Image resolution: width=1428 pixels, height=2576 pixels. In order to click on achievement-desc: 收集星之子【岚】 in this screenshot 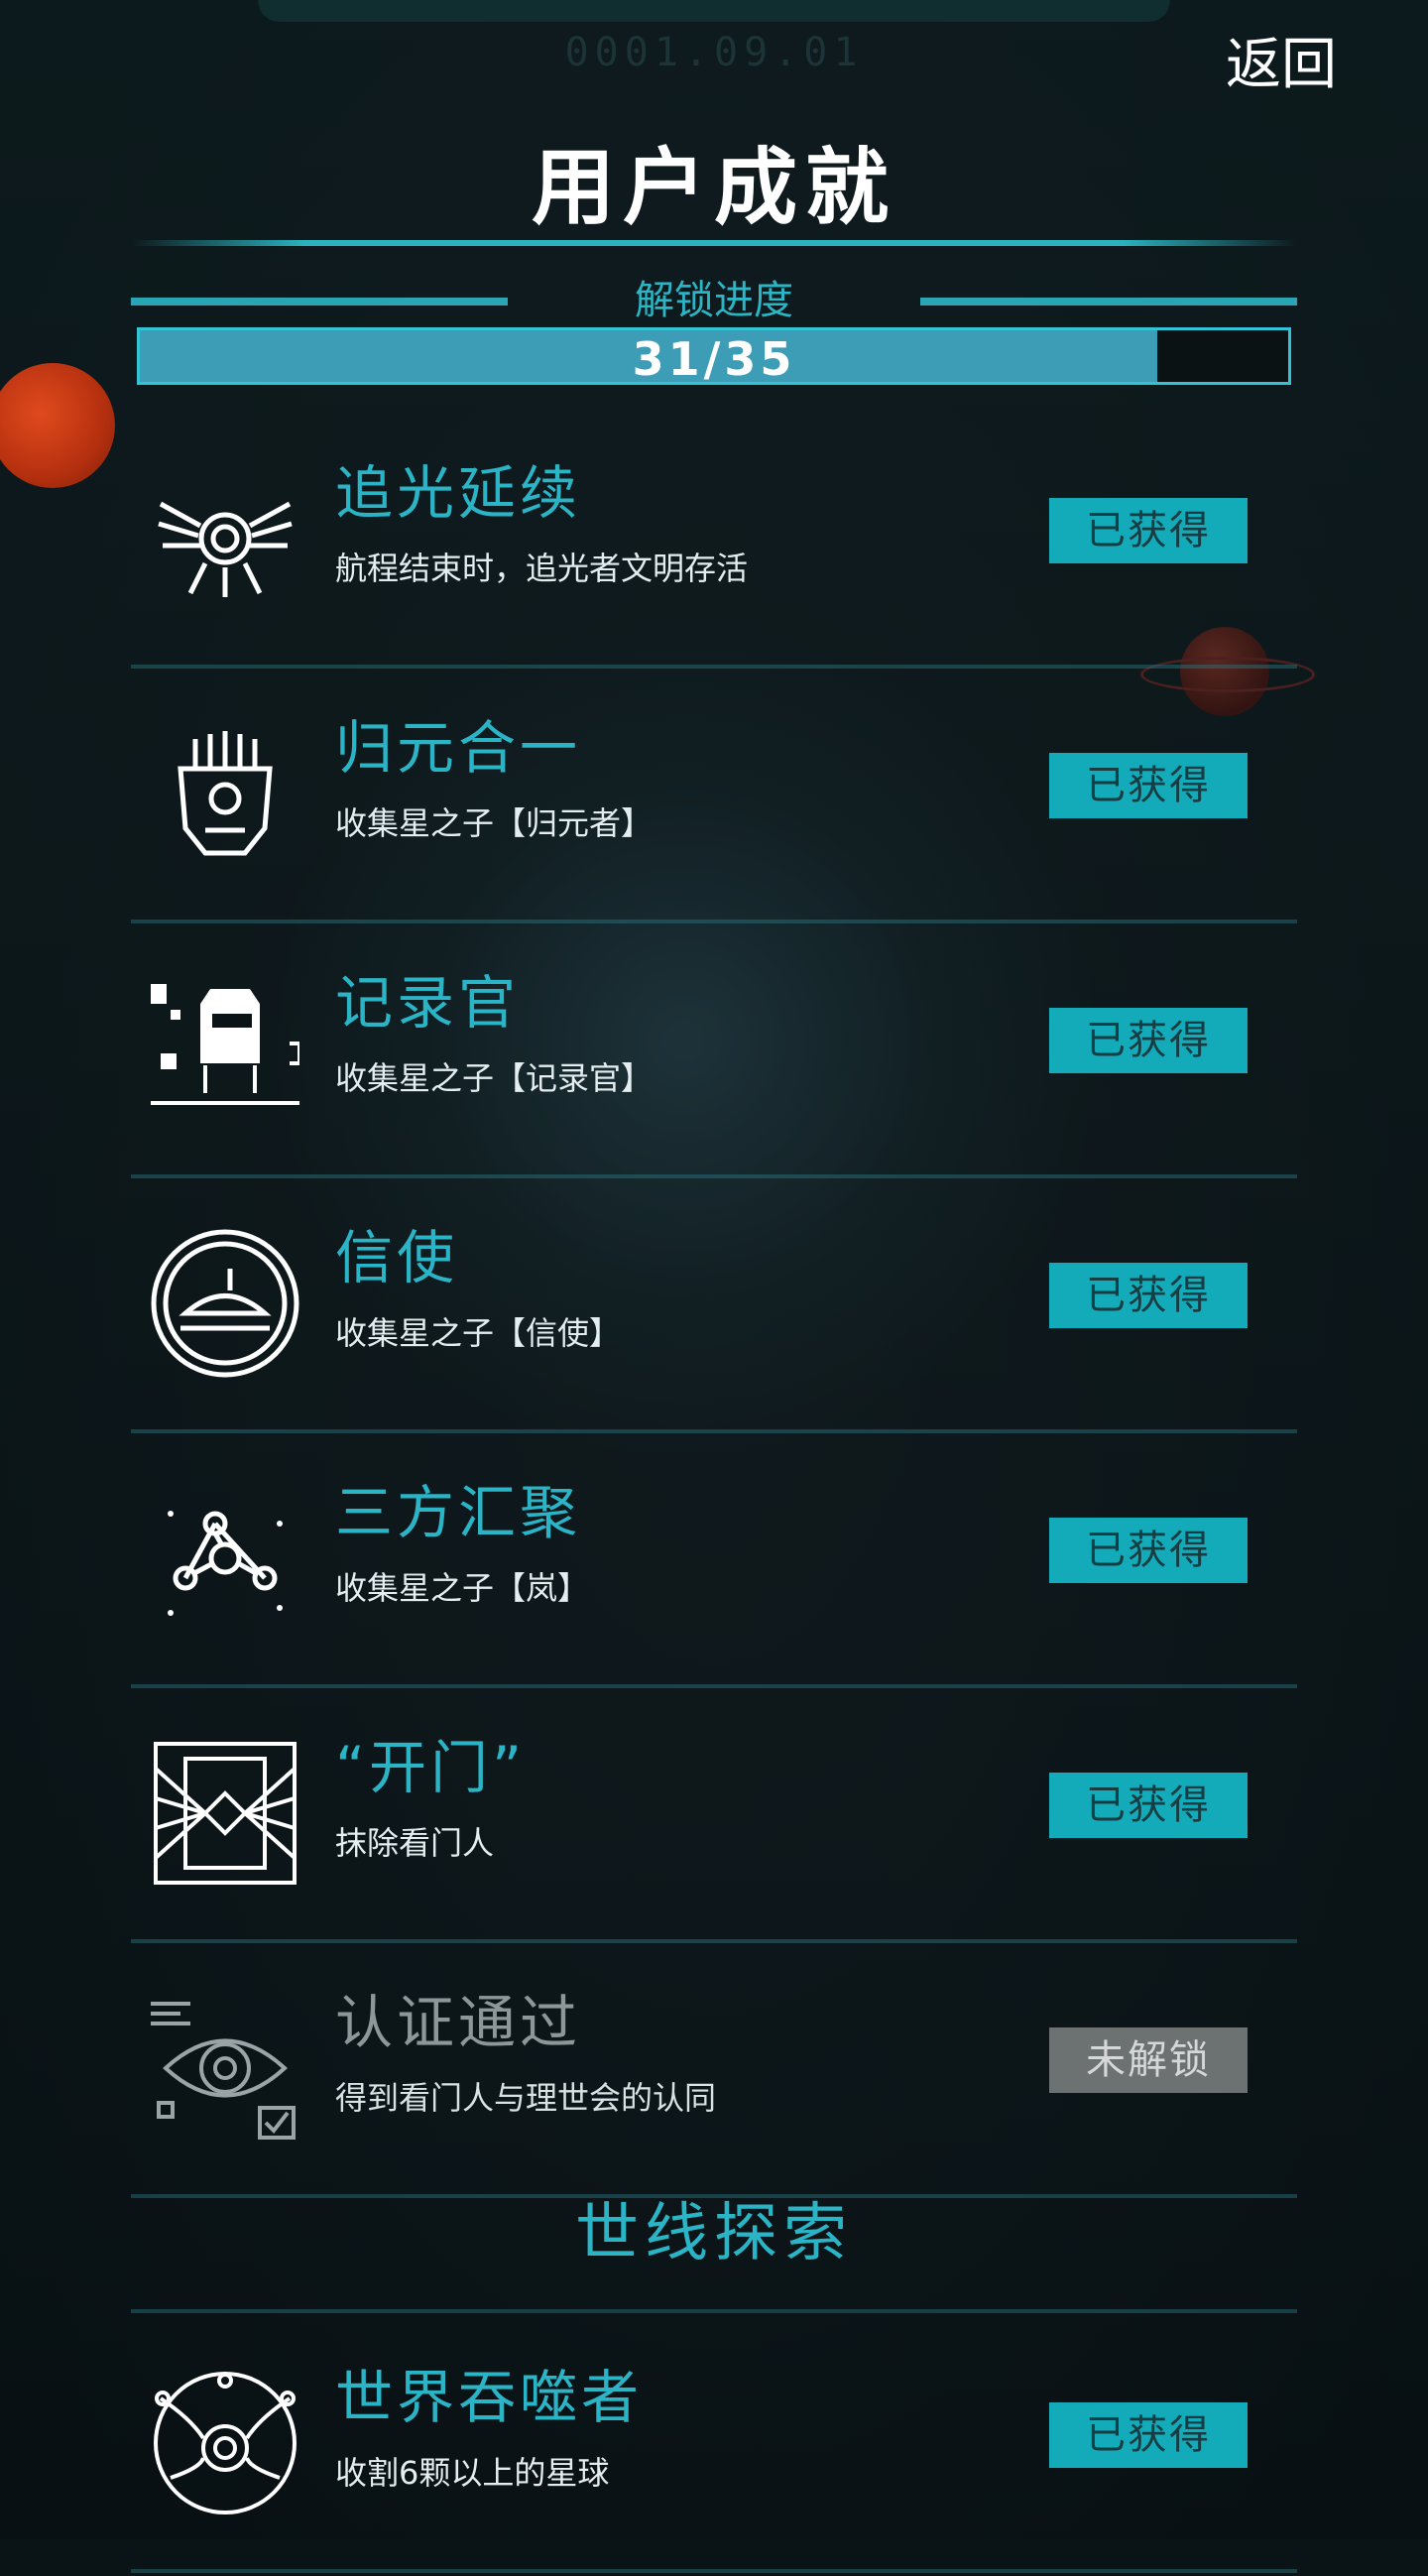, I will do `click(462, 1588)`.